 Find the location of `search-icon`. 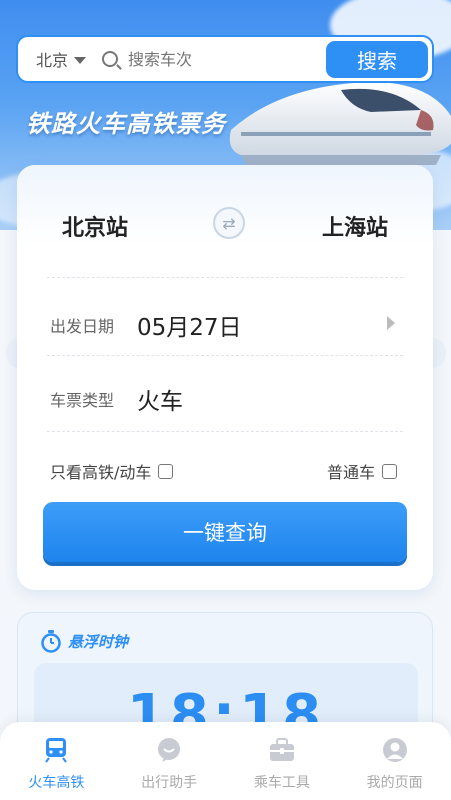

search-icon is located at coordinates (110, 59).